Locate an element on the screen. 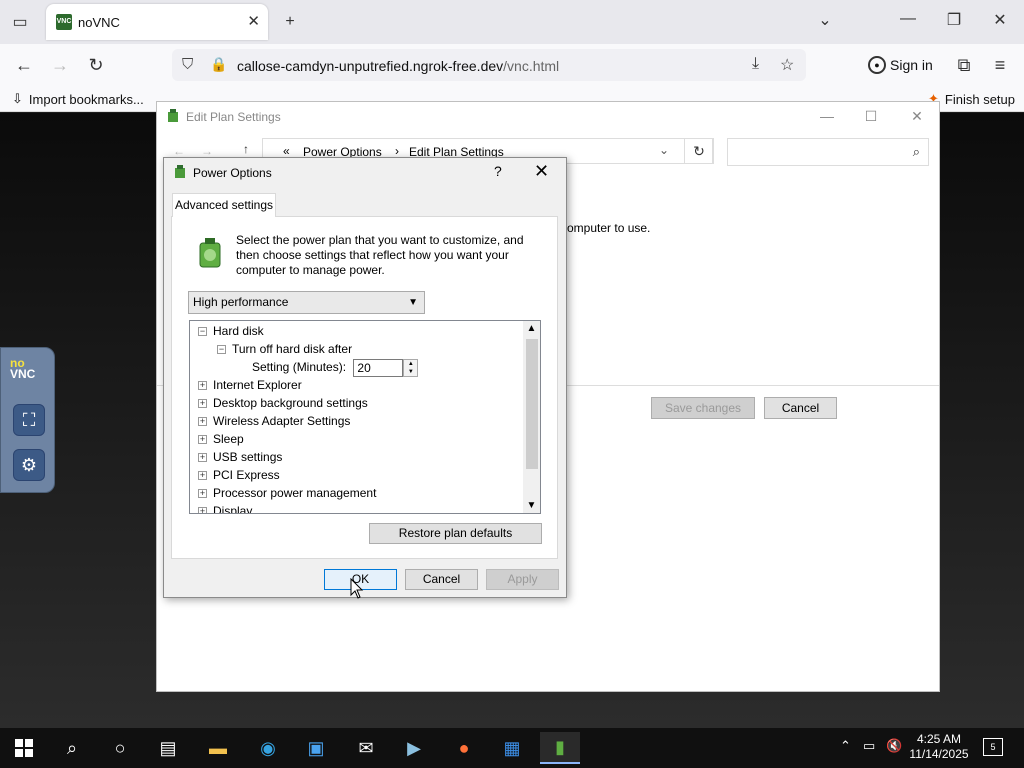  window-restore-icon: ❐ is located at coordinates (954, 20).